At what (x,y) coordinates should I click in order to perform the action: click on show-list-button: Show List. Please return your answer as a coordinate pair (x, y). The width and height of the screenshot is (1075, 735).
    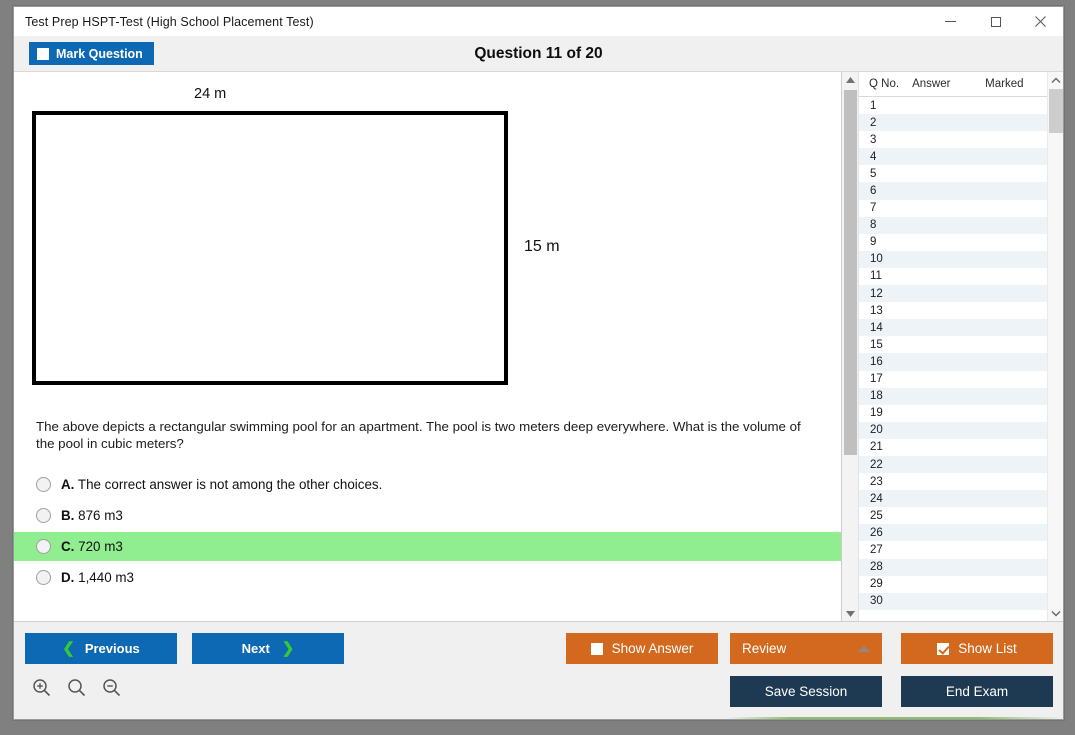
    Looking at the image, I should click on (977, 648).